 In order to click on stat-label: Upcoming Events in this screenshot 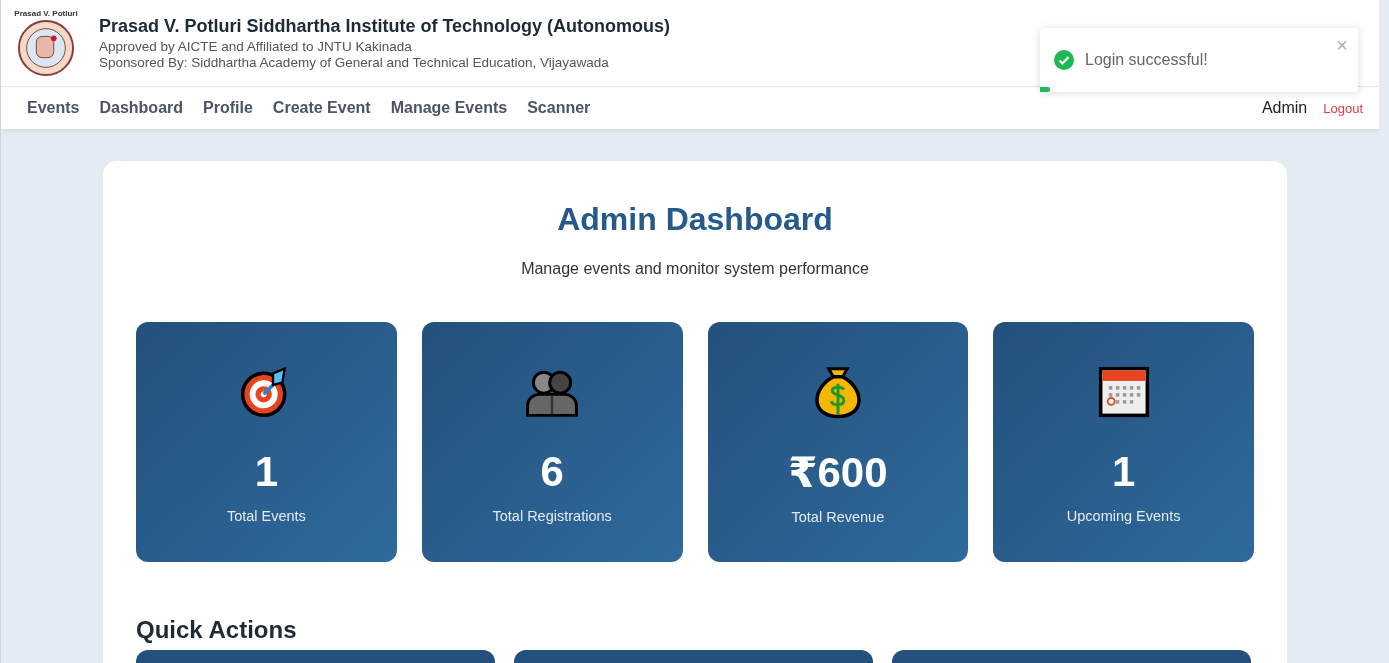, I will do `click(1123, 516)`.